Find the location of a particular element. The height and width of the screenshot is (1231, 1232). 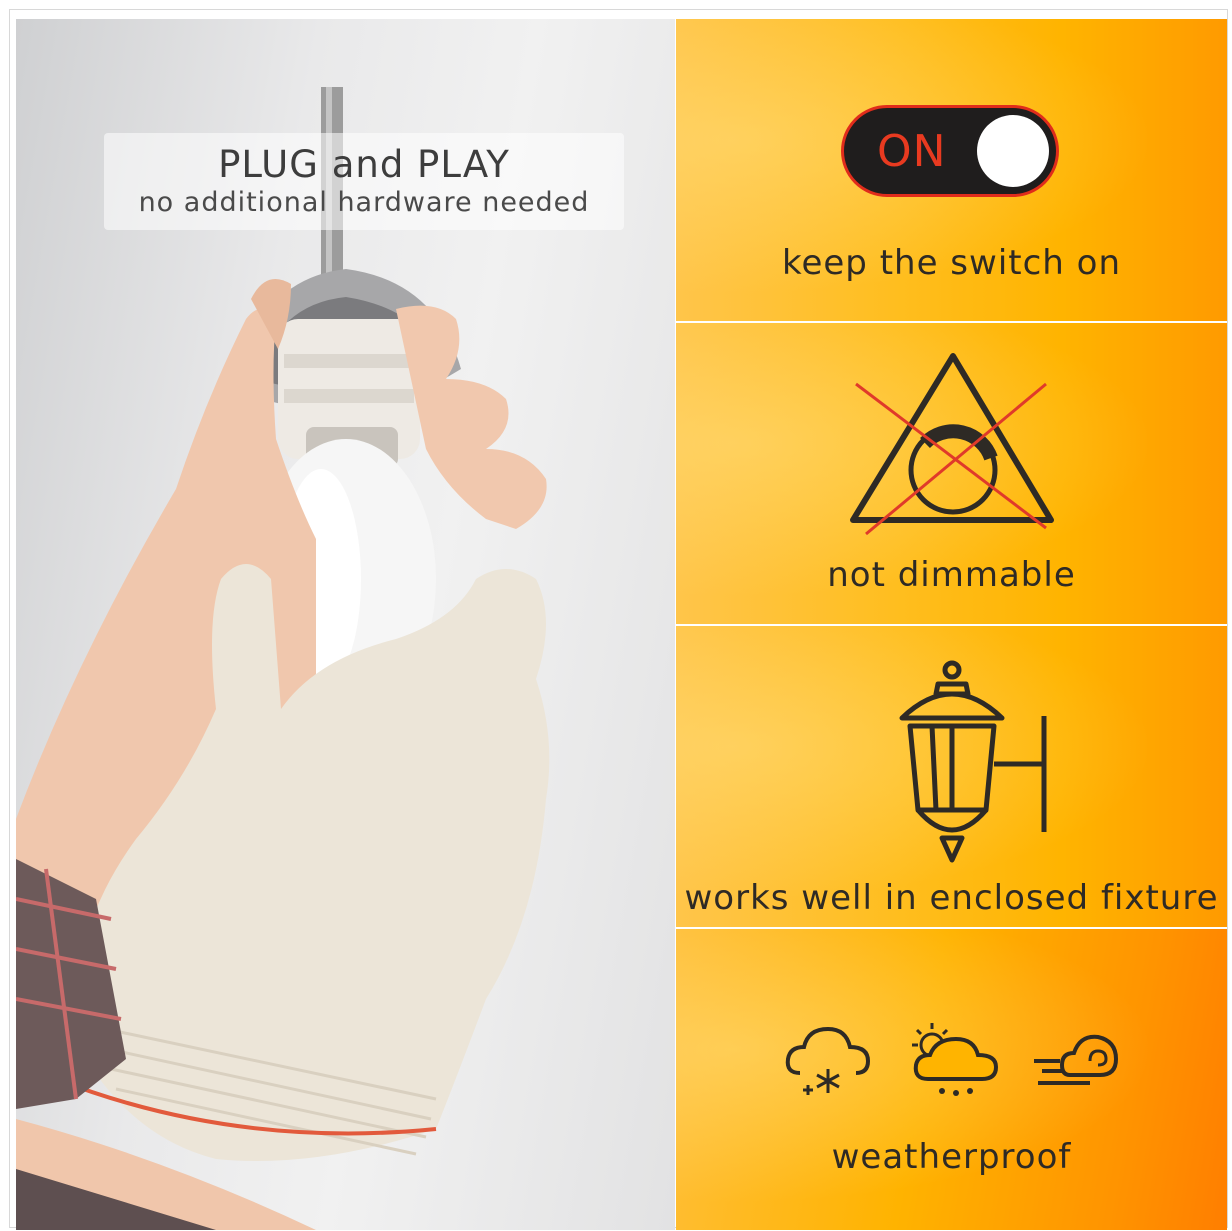

caption-title: PLUG and PLAY is located at coordinates (364, 164).